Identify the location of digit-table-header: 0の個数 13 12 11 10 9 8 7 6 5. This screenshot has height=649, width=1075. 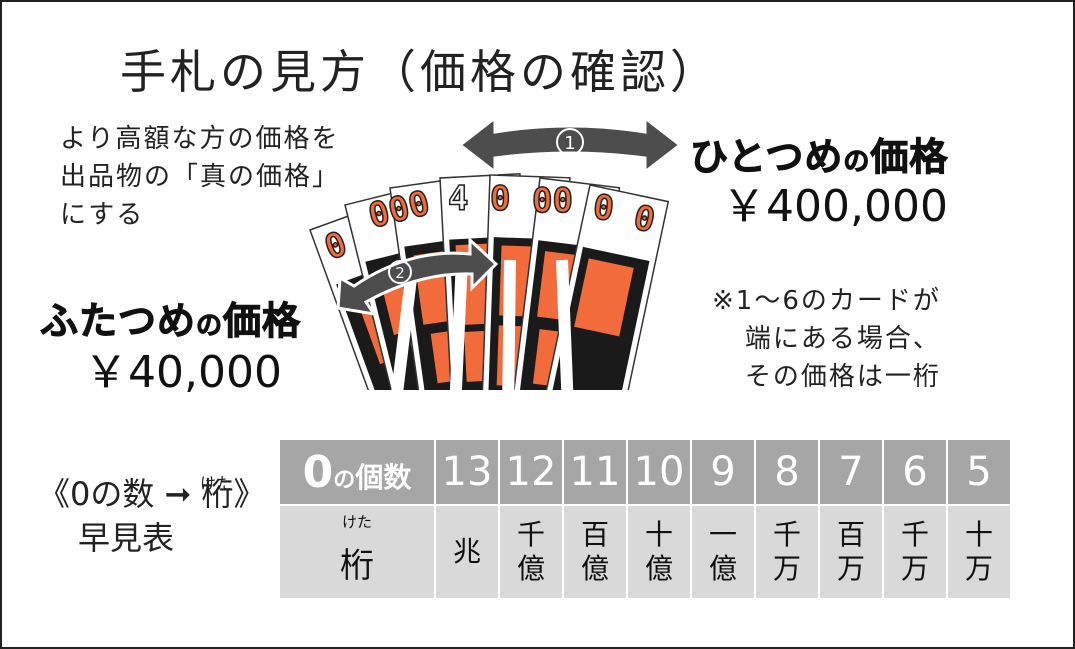
(645, 472).